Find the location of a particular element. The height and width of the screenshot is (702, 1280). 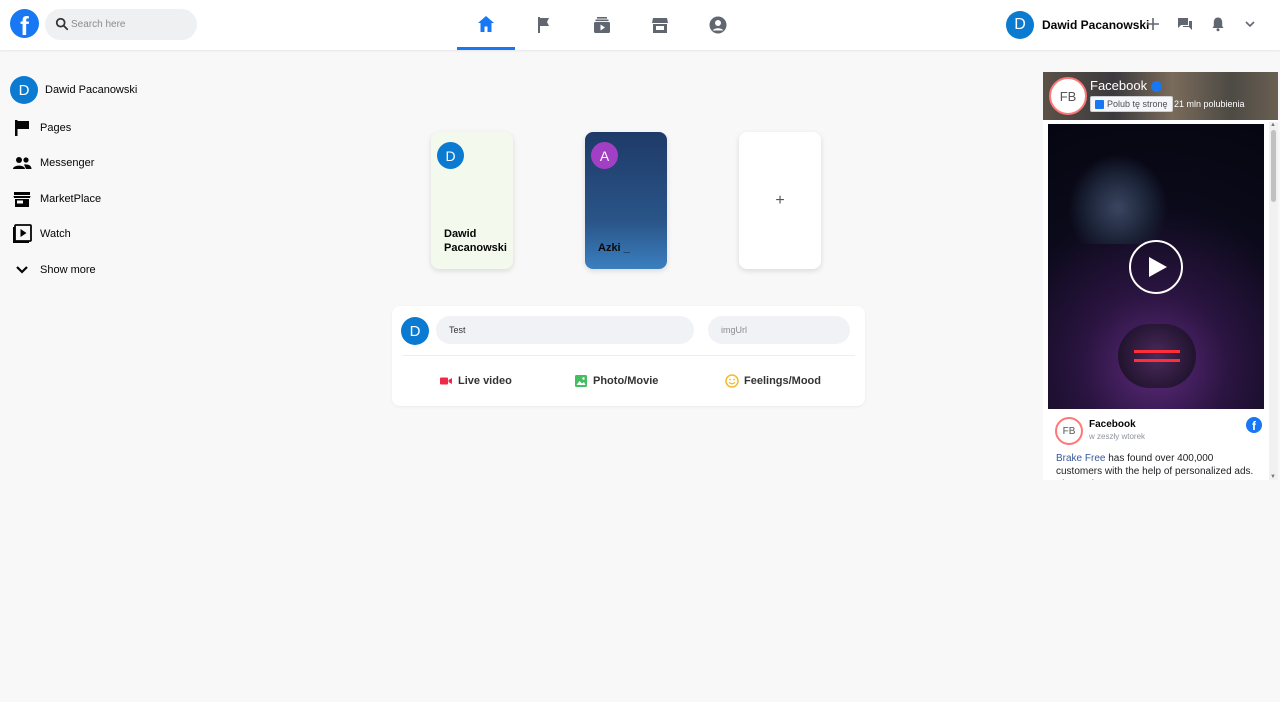

composer-actions: Live video Photo/Movie Feelings/Mood is located at coordinates (628, 381).